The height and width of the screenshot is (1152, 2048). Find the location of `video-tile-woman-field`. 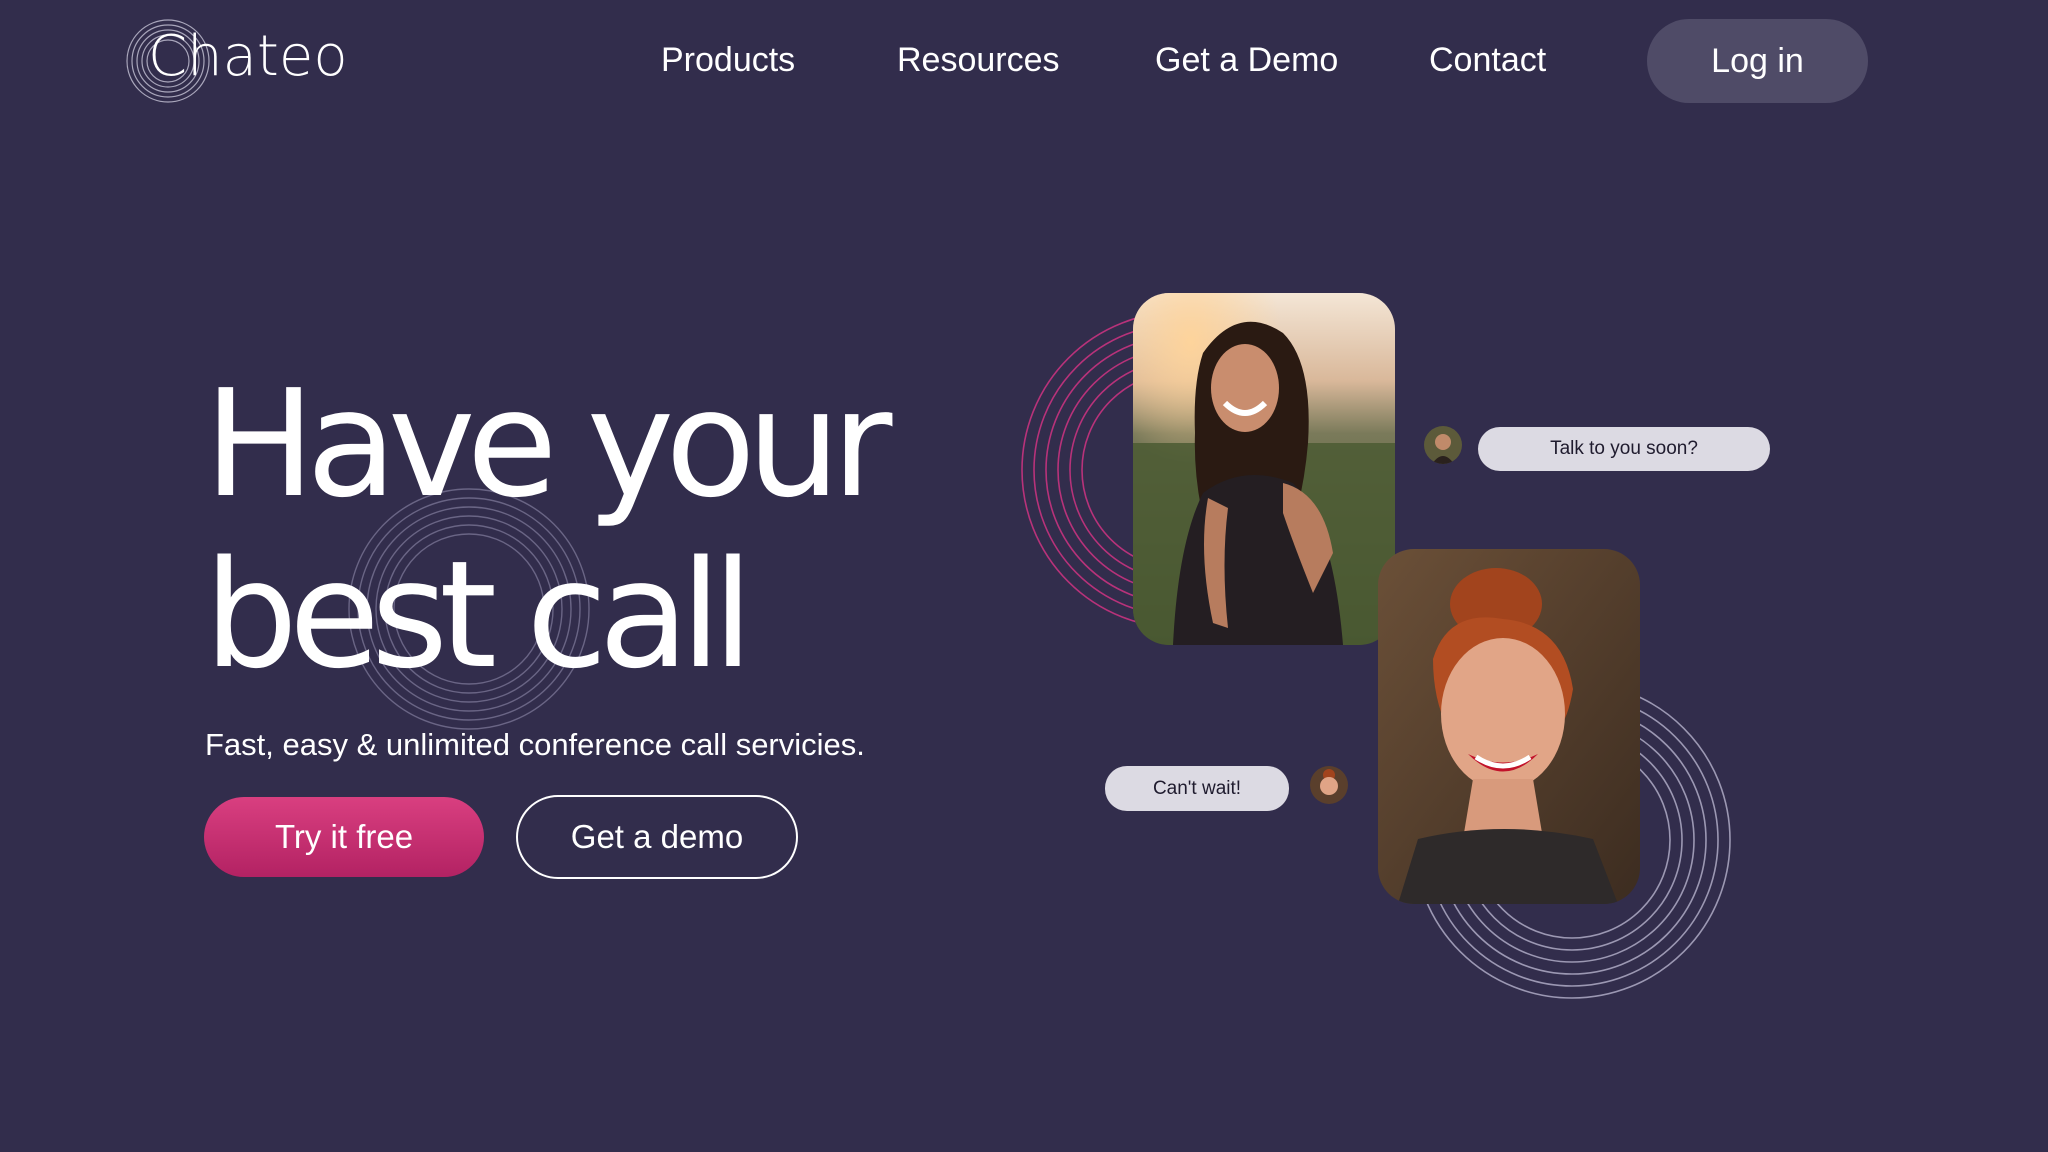

video-tile-woman-field is located at coordinates (1264, 469).